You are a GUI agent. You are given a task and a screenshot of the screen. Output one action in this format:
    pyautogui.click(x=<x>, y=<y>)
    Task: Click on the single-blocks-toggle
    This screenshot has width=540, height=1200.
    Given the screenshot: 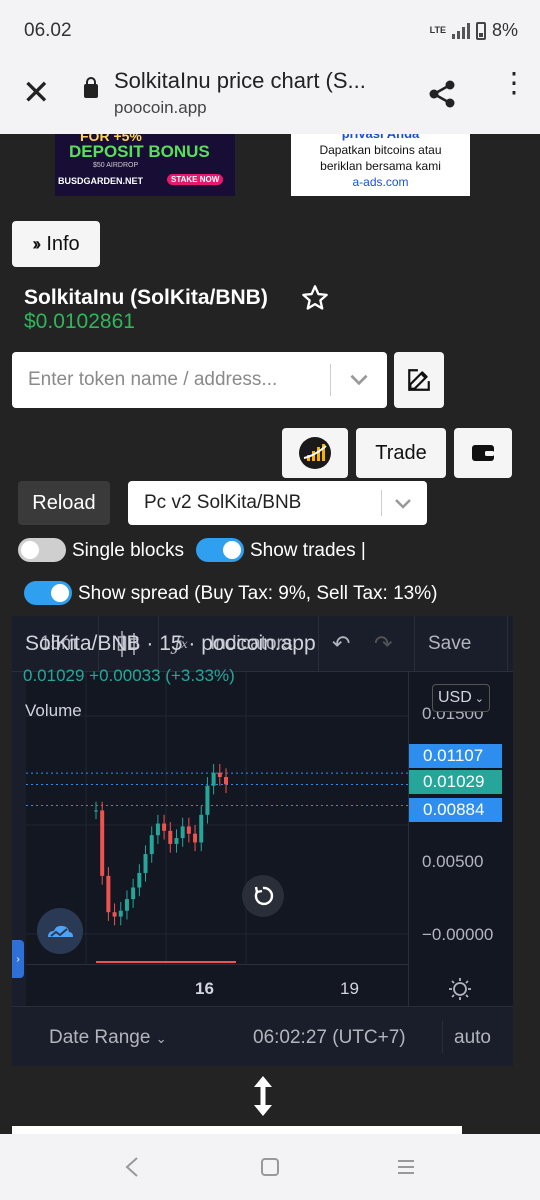 What is the action you would take?
    pyautogui.click(x=42, y=550)
    